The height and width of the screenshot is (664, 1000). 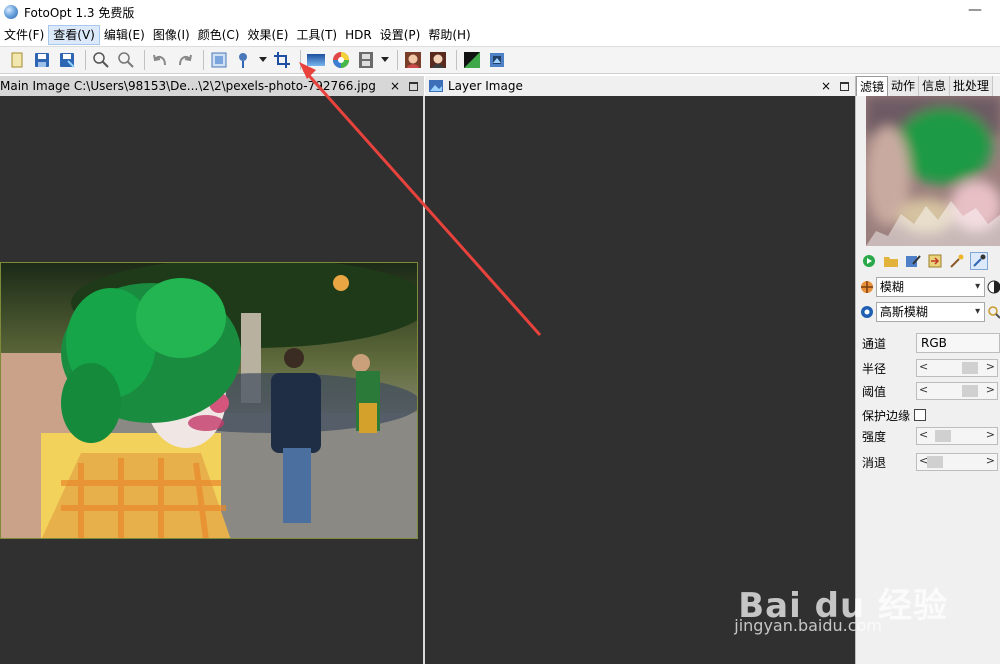 I want to click on strength-row: 强度 < >, so click(x=931, y=436).